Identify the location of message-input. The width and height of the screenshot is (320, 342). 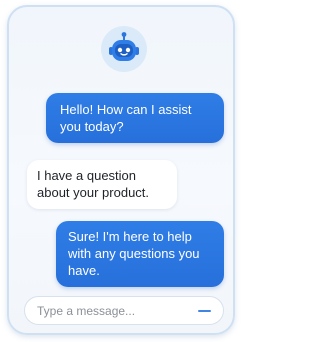
(106, 310).